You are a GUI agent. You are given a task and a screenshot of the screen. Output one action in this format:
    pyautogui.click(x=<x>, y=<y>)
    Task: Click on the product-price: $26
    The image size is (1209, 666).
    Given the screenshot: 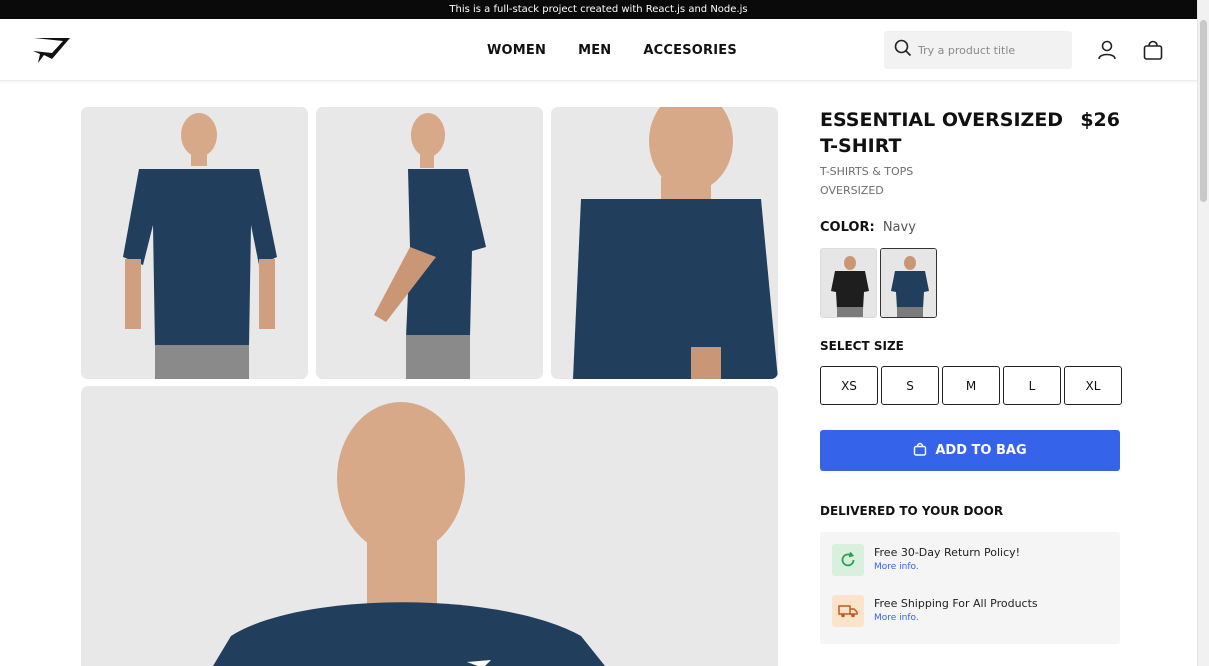 What is the action you would take?
    pyautogui.click(x=1100, y=120)
    